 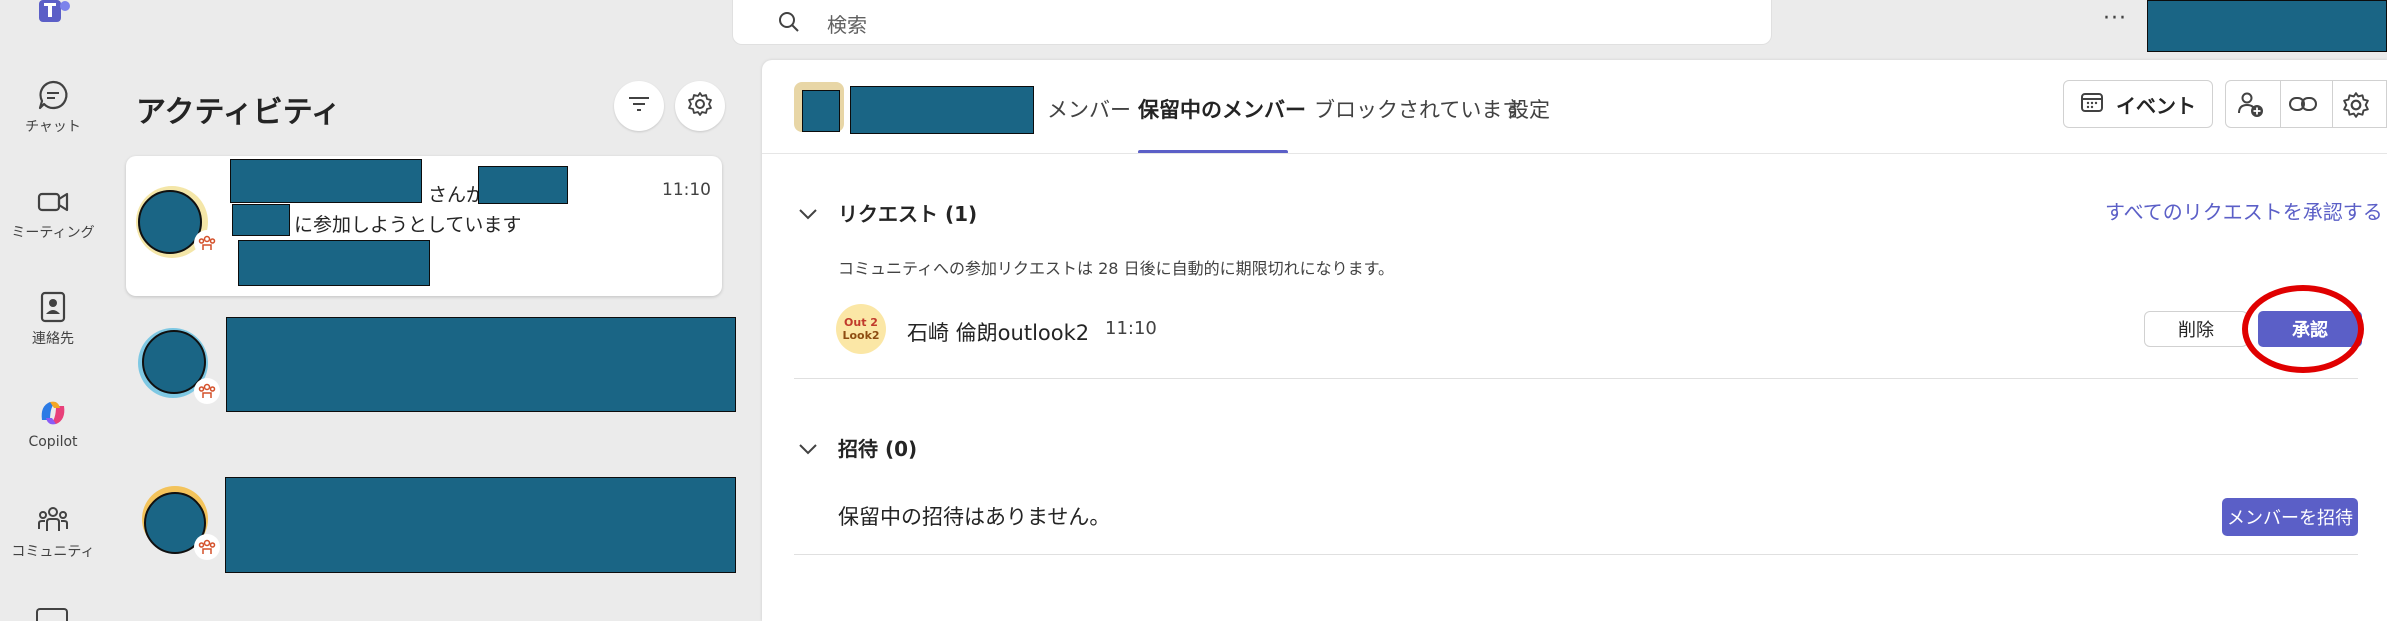 I want to click on avatar, so click(x=170, y=222).